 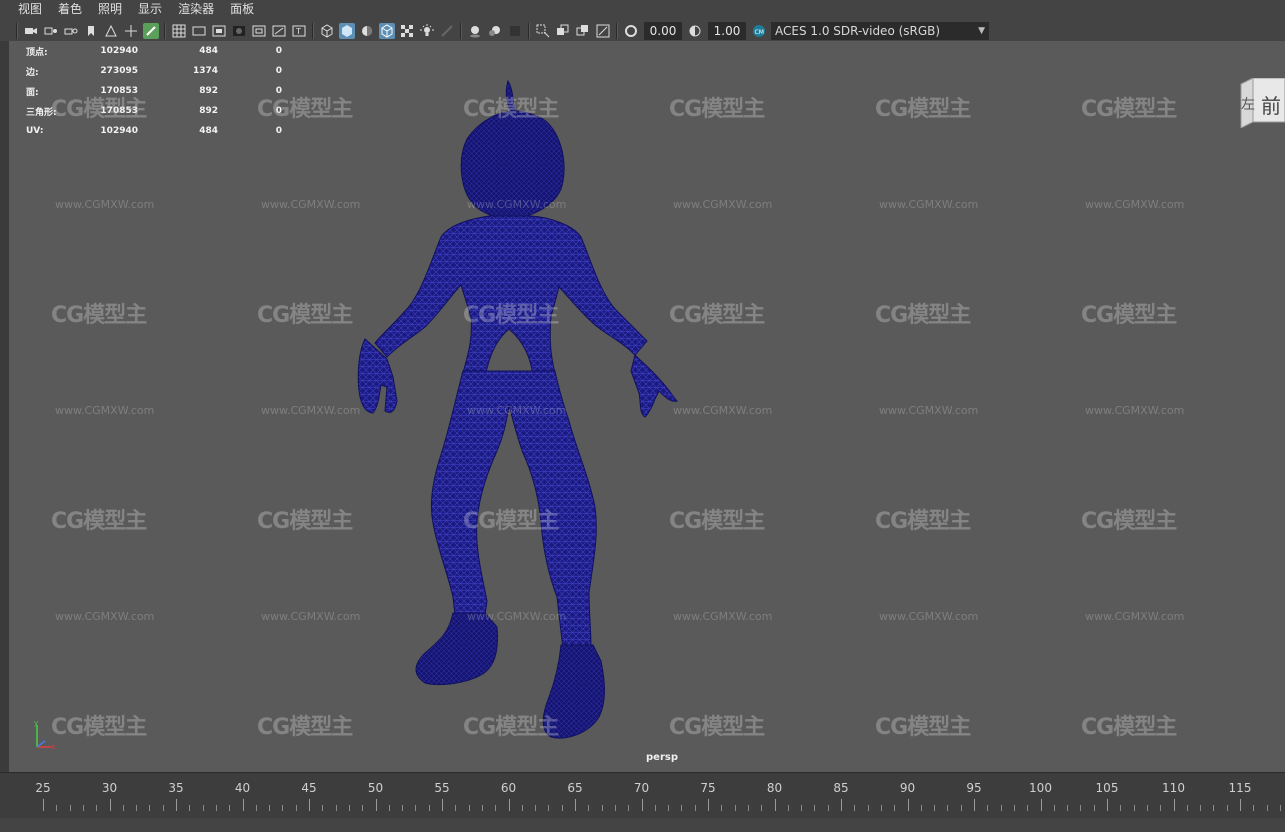 What do you see at coordinates (43, 788) in the screenshot?
I see `frame-tick-label: 25` at bounding box center [43, 788].